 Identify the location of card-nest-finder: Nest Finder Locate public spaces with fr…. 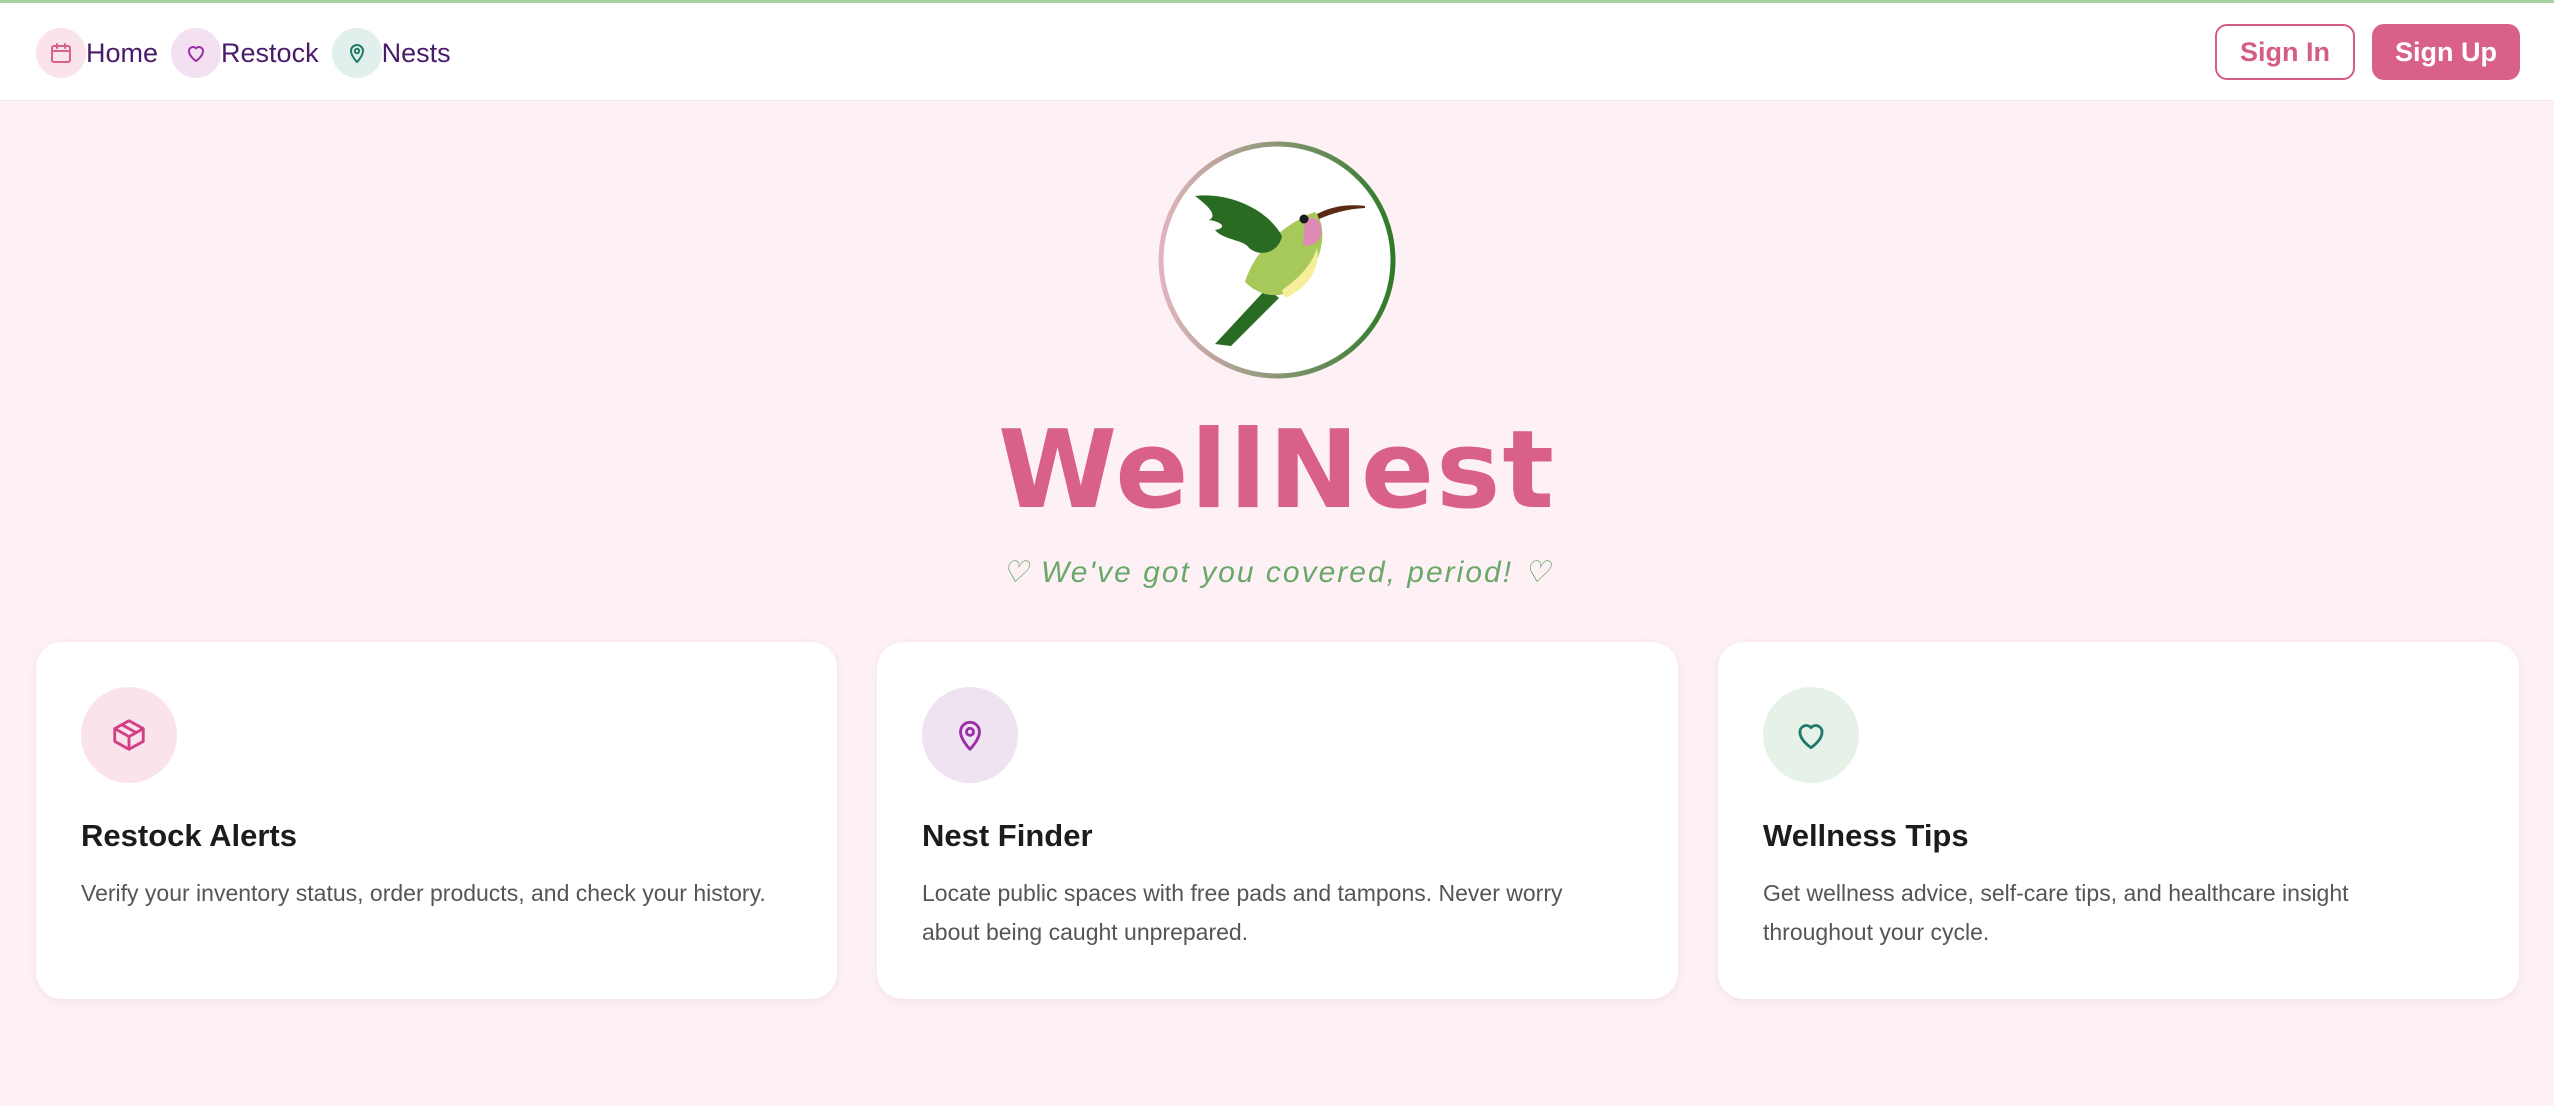
(1277, 820).